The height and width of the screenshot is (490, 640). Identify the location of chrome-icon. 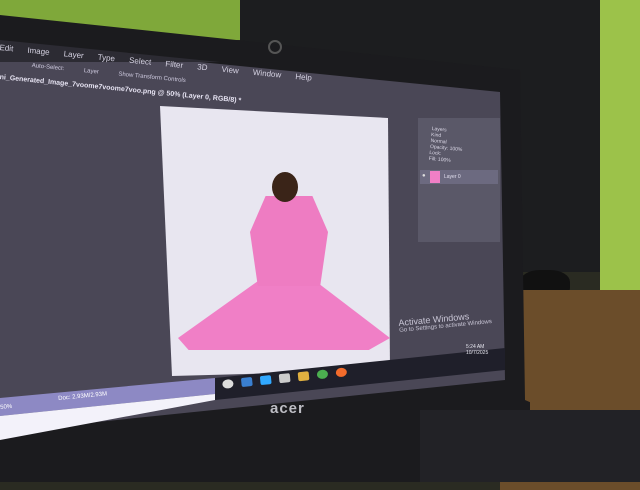
(322, 374).